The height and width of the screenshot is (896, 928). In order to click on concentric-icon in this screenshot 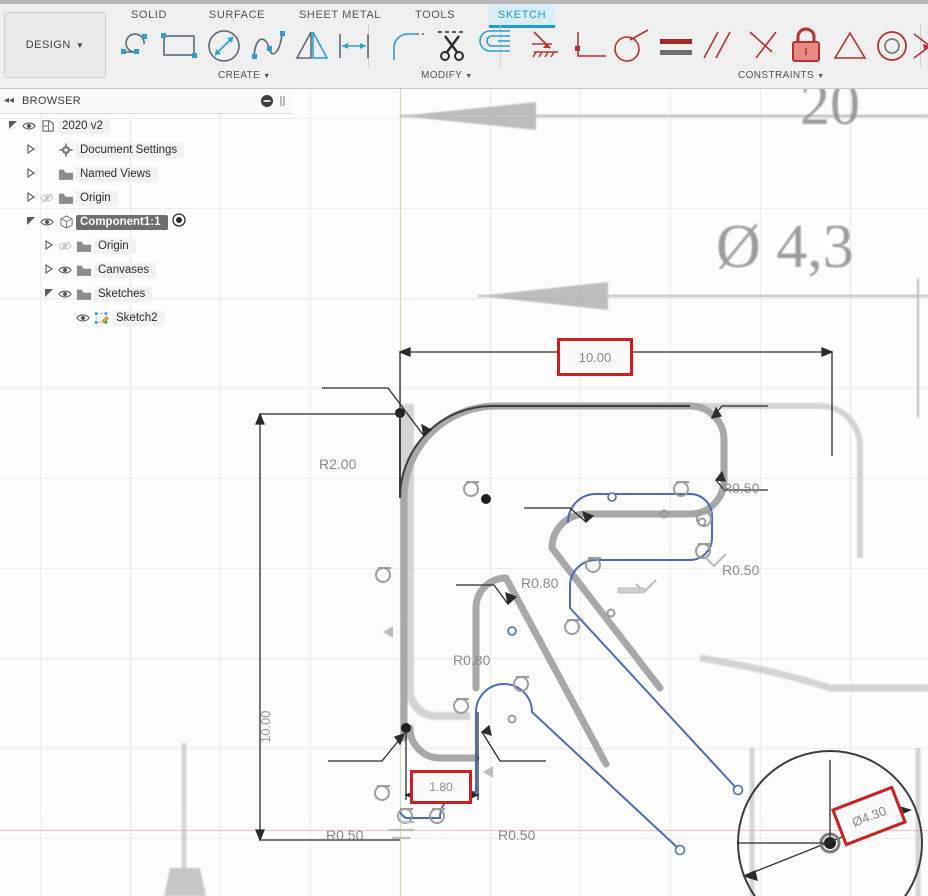, I will do `click(892, 46)`.